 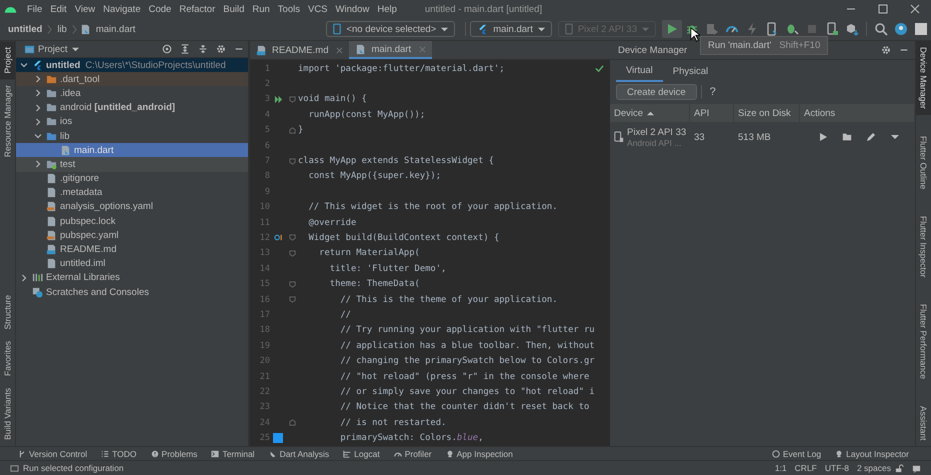 I want to click on tree-item: pubspec.lock, so click(x=132, y=221).